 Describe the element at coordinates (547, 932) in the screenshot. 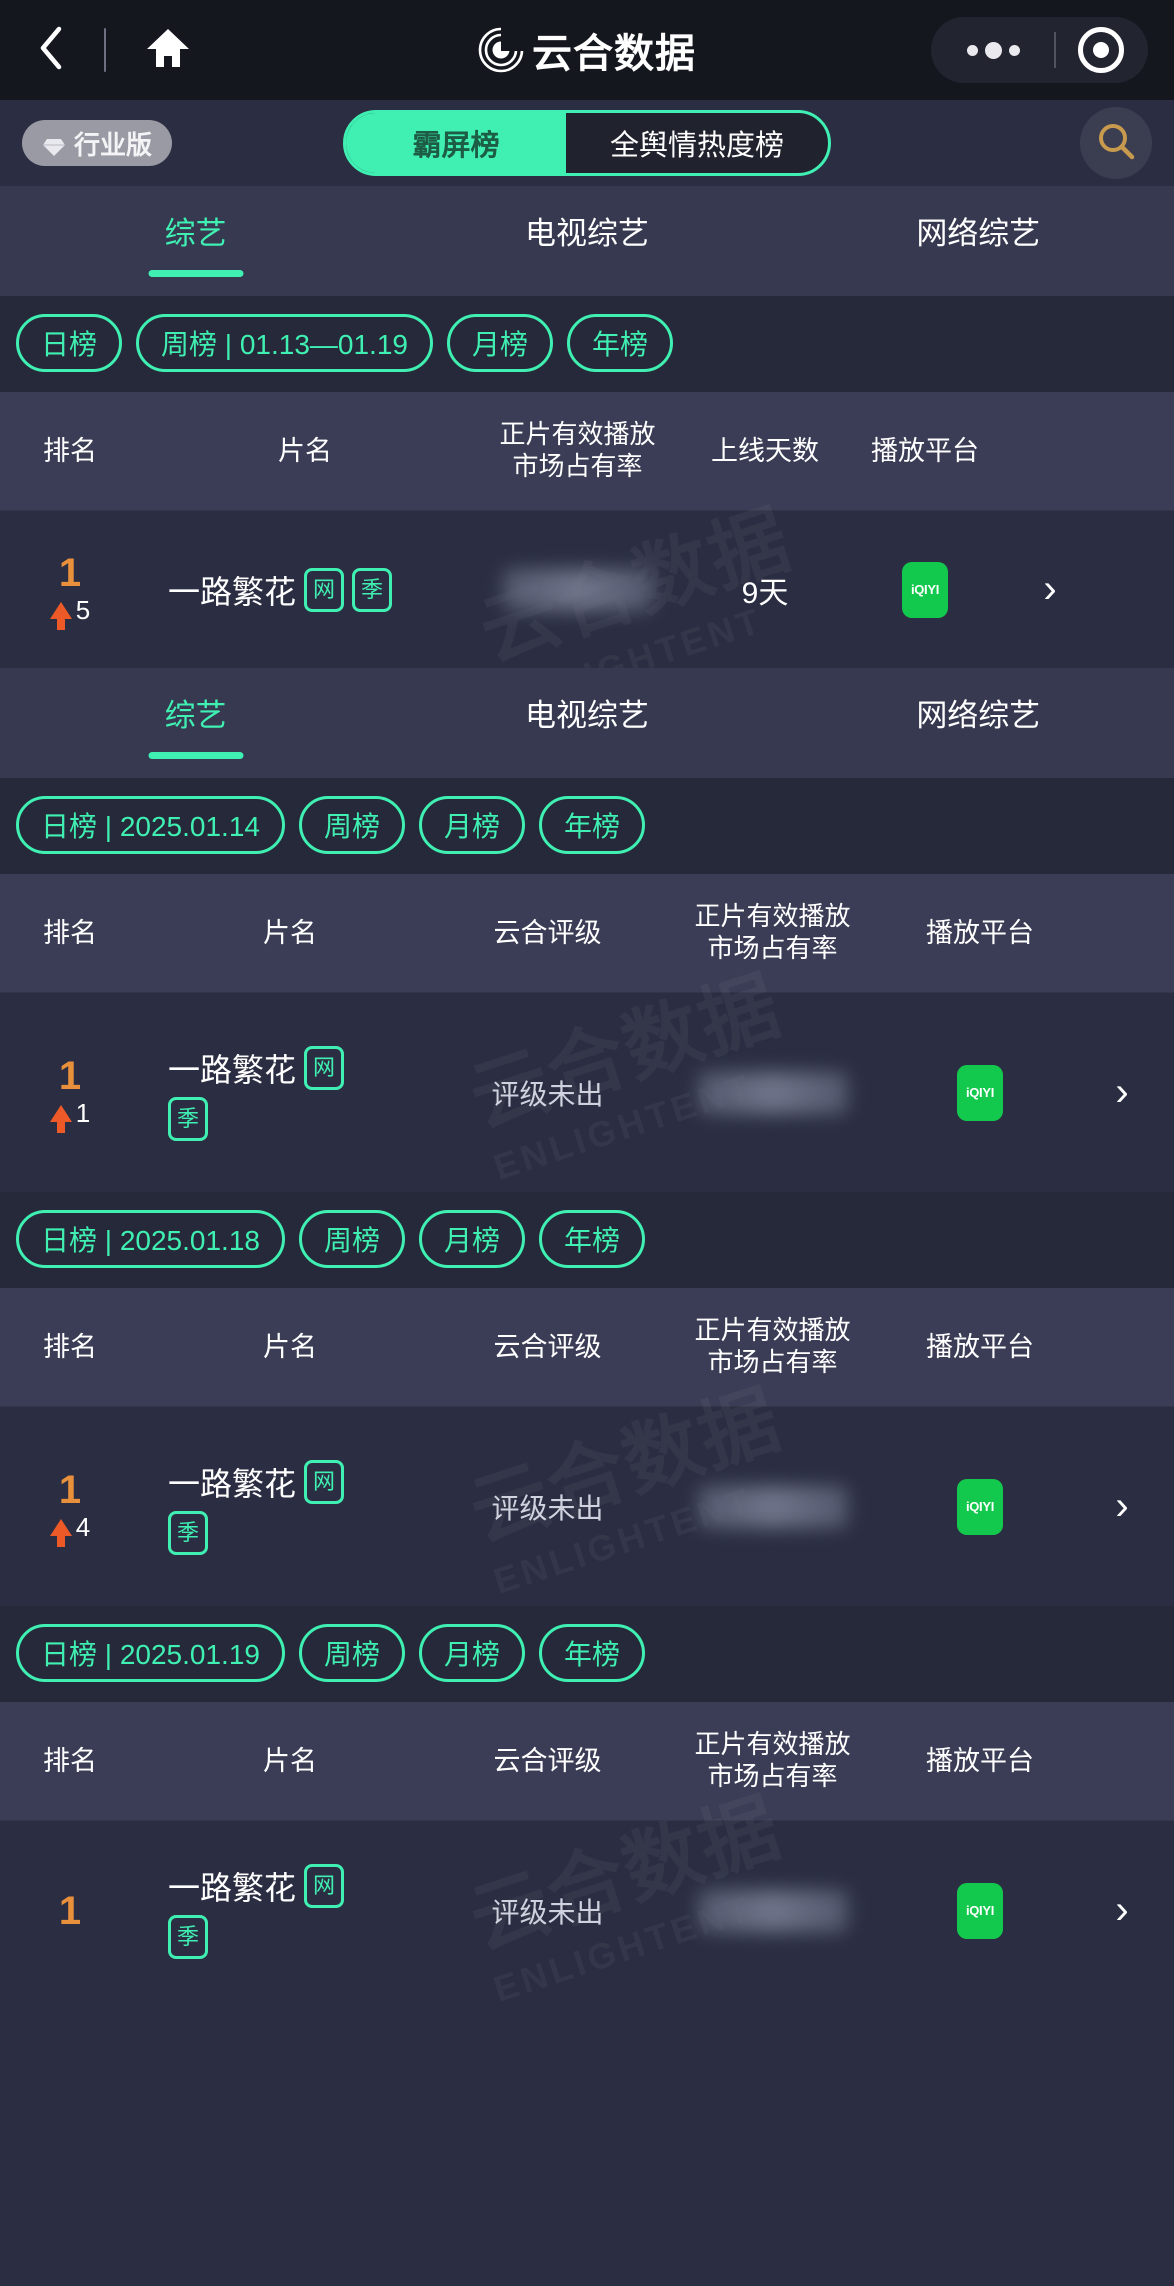

I see `col-grade-2: 云合评级` at that location.